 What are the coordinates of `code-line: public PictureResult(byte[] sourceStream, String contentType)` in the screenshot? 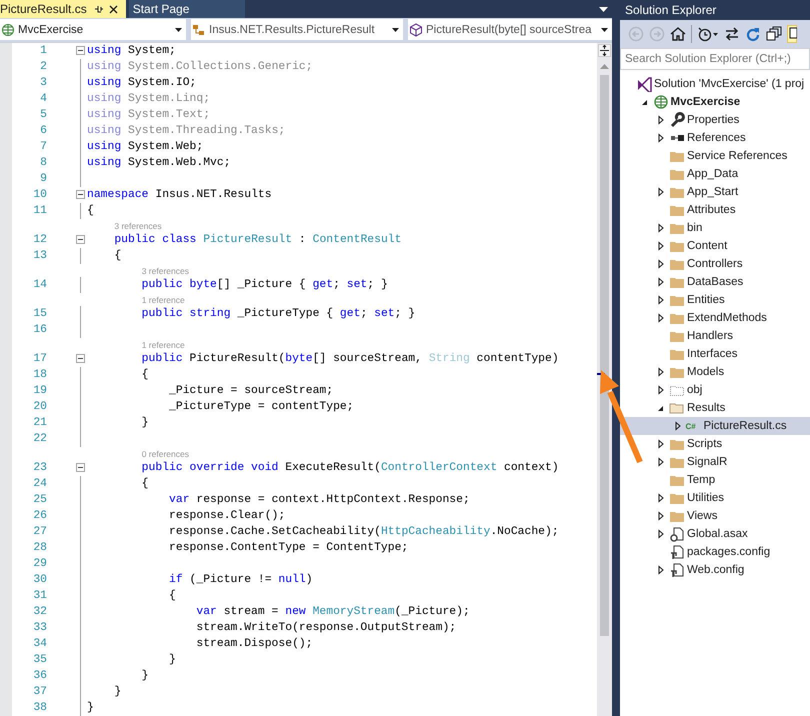 It's located at (349, 359).